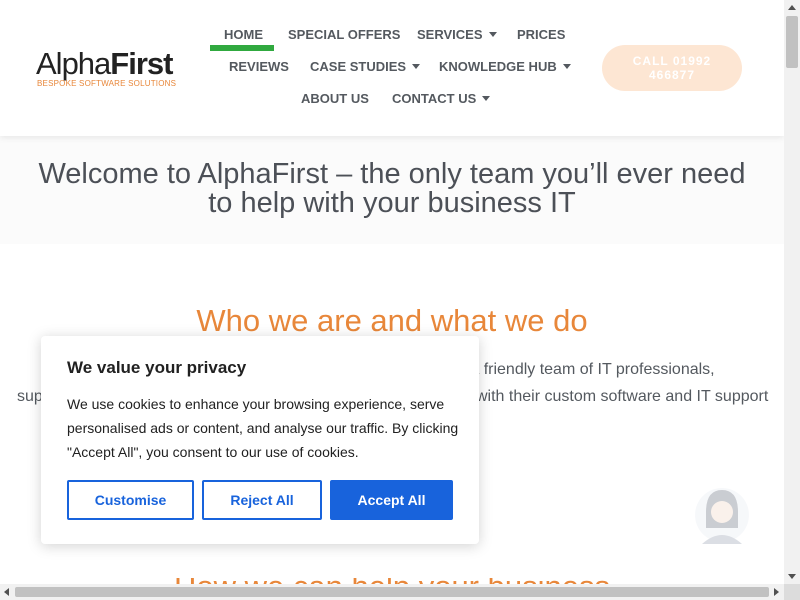  Describe the element at coordinates (157, 367) in the screenshot. I see `cookie-title: We value your privacy` at that location.